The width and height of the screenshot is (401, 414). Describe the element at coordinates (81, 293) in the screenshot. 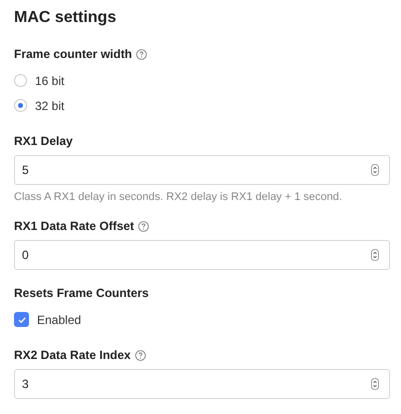

I see `field-label: Resets Frame Counters` at that location.